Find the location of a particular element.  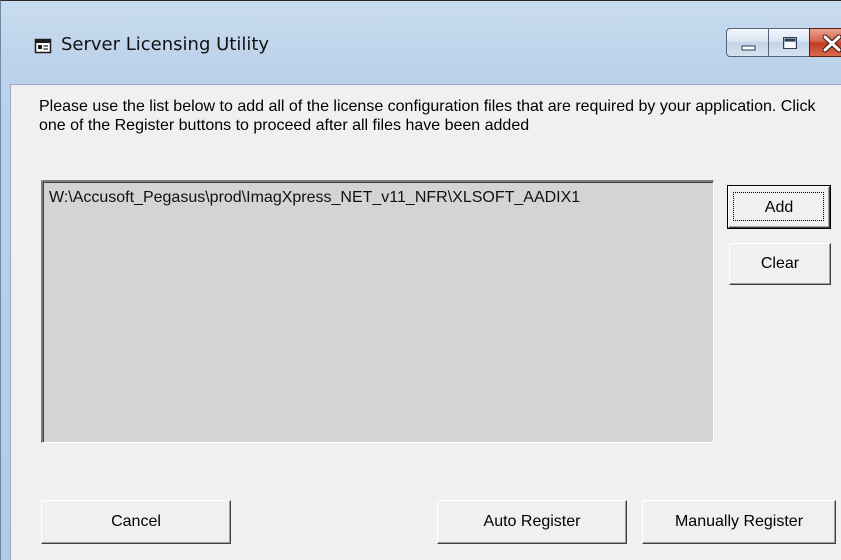

title-bar: Server Licensing Utility is located at coordinates (421, 42).